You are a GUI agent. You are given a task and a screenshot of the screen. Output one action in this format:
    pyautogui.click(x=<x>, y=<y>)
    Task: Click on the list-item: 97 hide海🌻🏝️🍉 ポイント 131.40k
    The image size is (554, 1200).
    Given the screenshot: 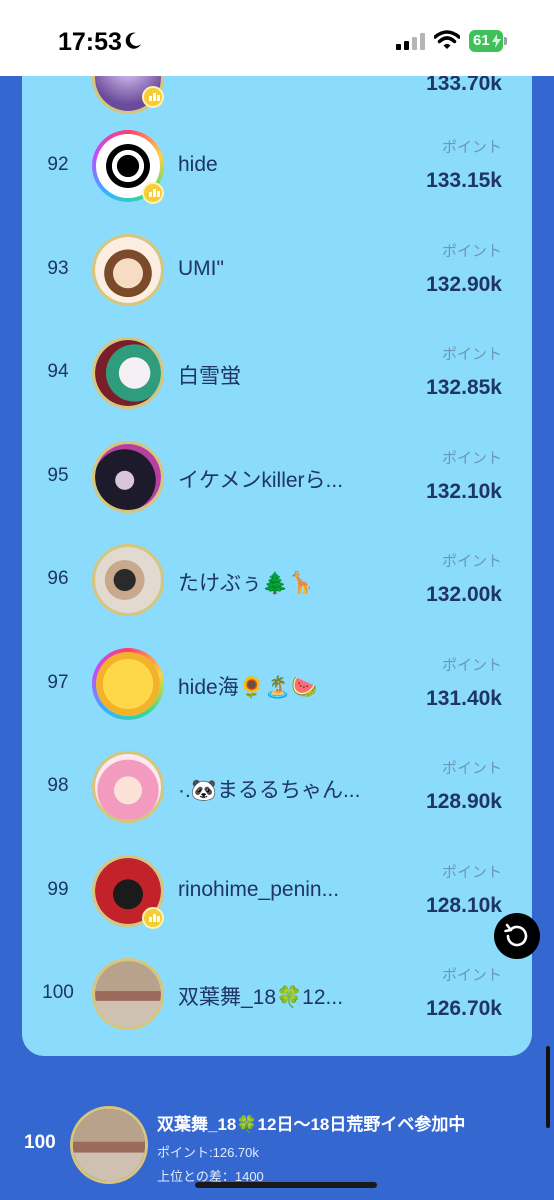 What is the action you would take?
    pyautogui.click(x=277, y=685)
    